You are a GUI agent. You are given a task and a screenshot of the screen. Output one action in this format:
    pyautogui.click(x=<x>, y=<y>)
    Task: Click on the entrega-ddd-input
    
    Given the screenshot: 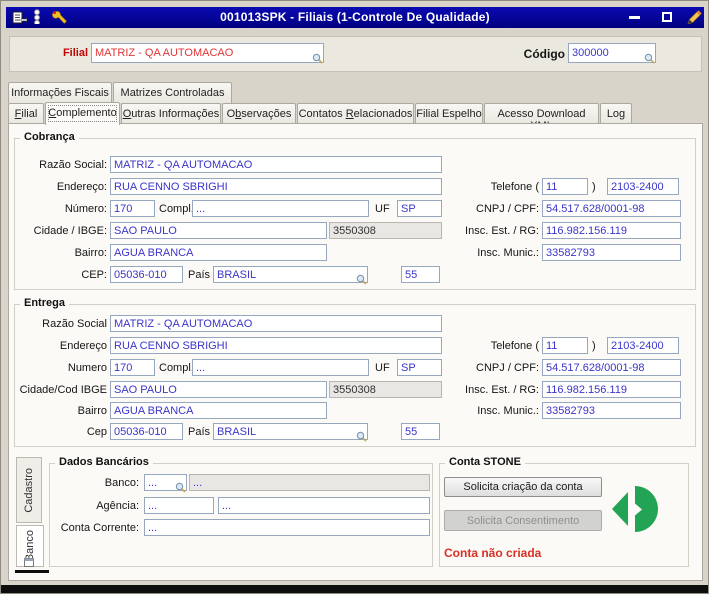 What is the action you would take?
    pyautogui.click(x=565, y=345)
    